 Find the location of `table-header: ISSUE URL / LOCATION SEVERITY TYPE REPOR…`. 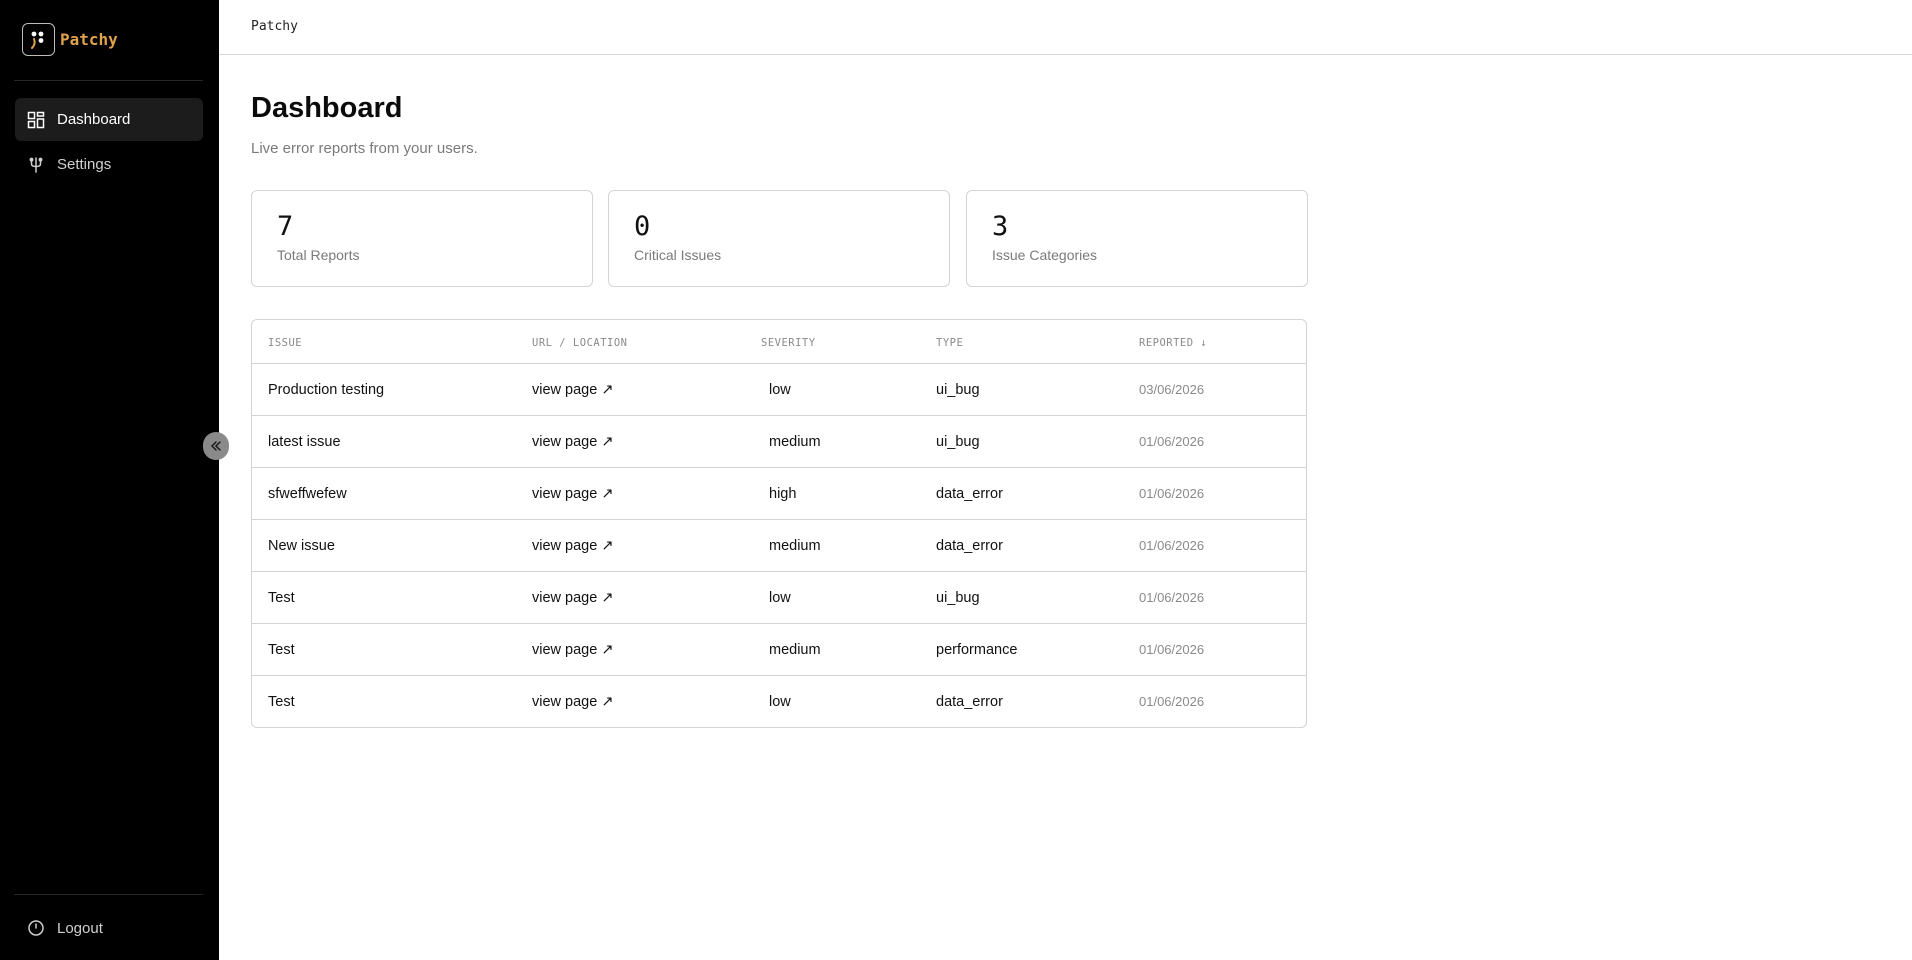

table-header: ISSUE URL / LOCATION SEVERITY TYPE REPOR… is located at coordinates (779, 342).